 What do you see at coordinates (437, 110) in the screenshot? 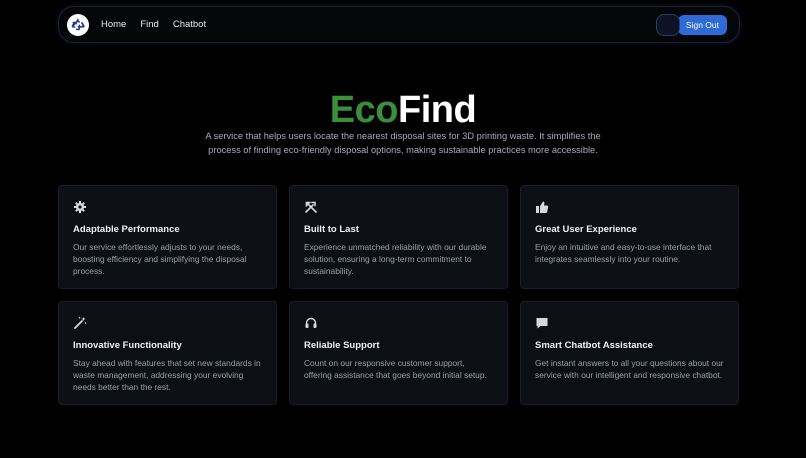
I see `title-find: Find` at bounding box center [437, 110].